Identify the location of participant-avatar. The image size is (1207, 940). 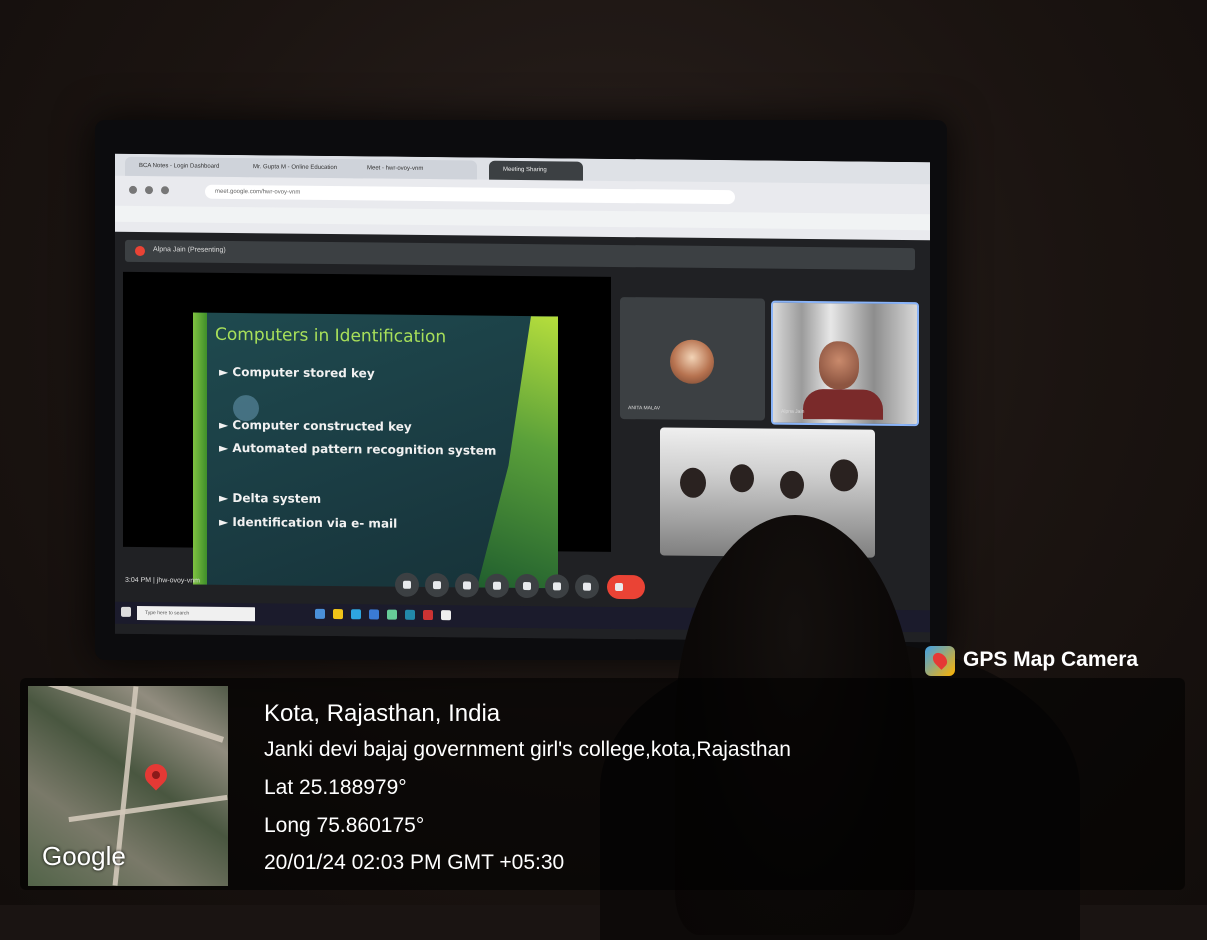
(692, 362).